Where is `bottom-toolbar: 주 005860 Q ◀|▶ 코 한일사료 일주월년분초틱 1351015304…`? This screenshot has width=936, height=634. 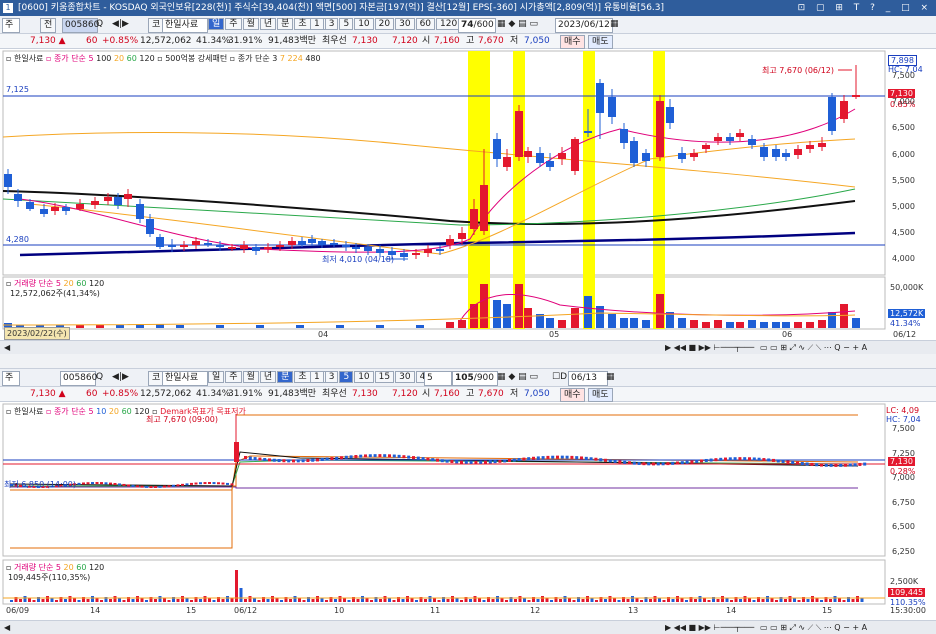 bottom-toolbar: 주 005860 Q ◀|▶ 코 한일사료 일주월년분초틱 1351015304… is located at coordinates (468, 378).